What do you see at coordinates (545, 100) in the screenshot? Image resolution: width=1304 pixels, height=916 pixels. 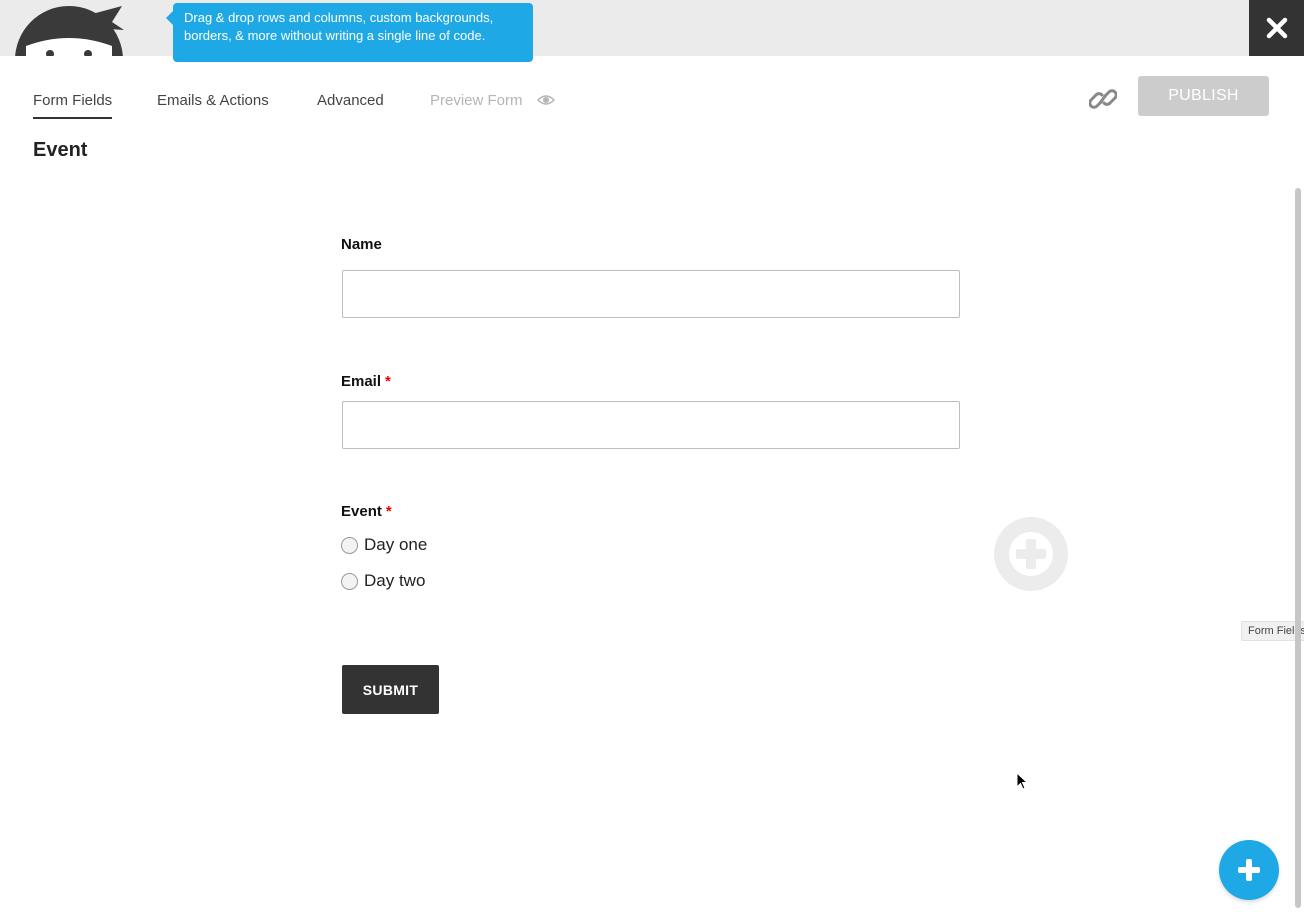 I see `eye-icon` at bounding box center [545, 100].